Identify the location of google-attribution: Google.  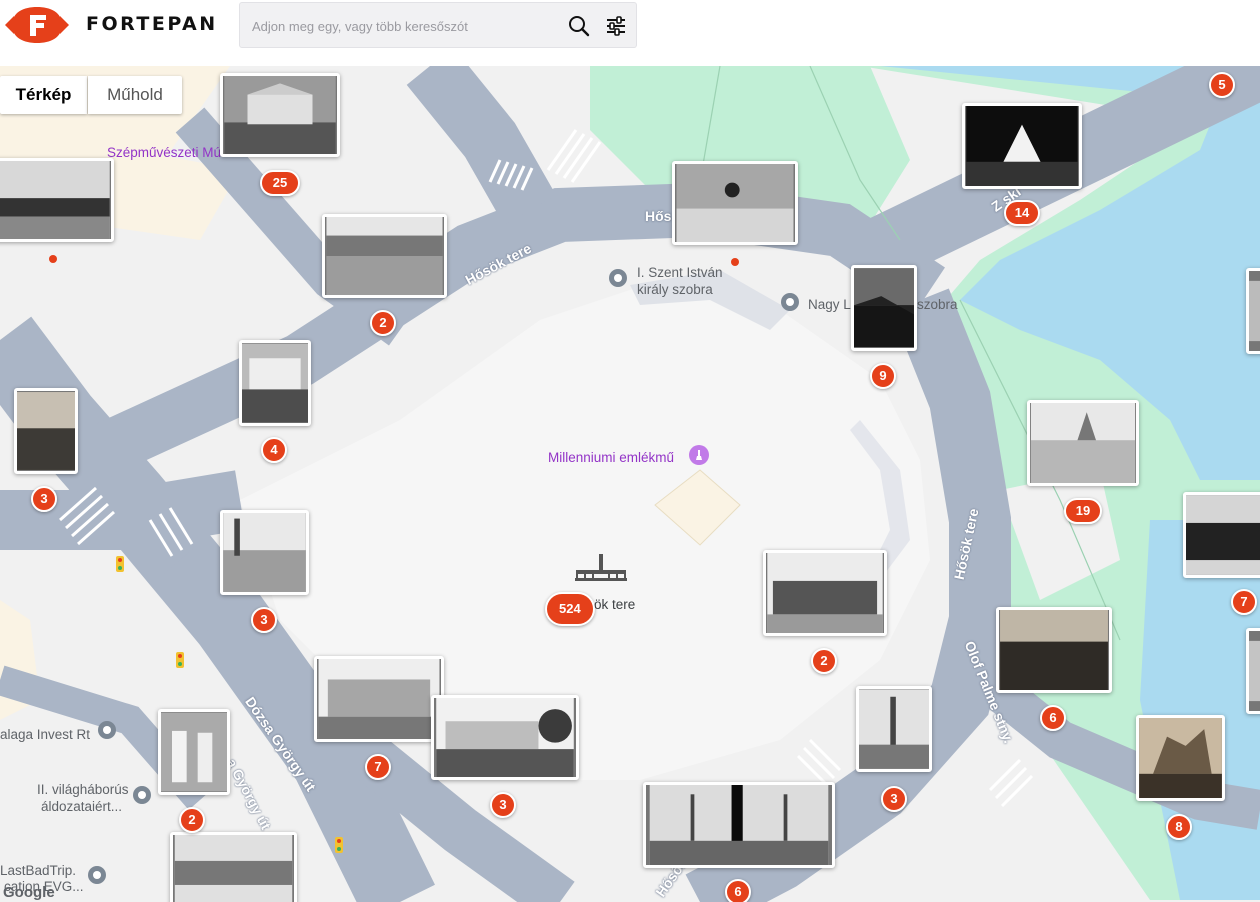
(29, 892).